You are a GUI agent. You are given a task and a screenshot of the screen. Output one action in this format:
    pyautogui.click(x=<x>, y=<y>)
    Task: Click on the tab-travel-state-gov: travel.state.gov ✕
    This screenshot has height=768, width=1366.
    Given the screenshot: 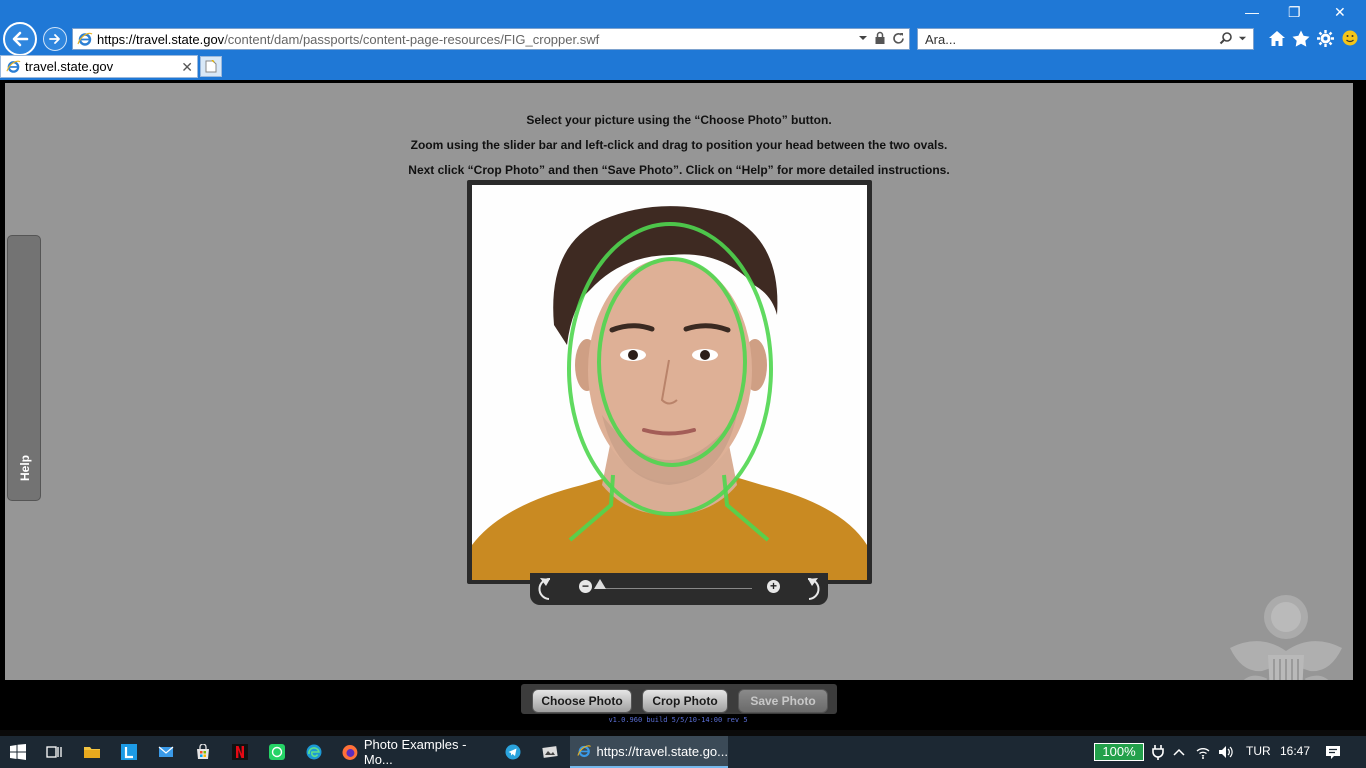 What is the action you would take?
    pyautogui.click(x=99, y=66)
    